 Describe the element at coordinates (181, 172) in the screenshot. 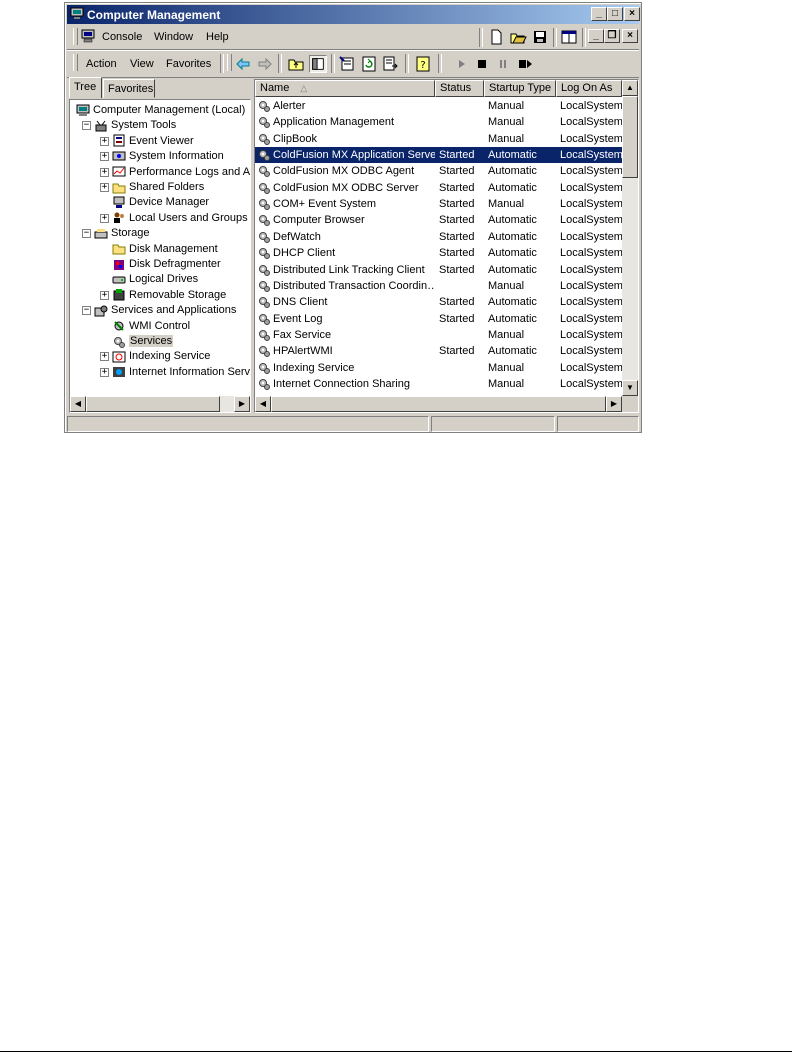

I see `tree-item-performance-logs: Performance Logs and Aler` at that location.